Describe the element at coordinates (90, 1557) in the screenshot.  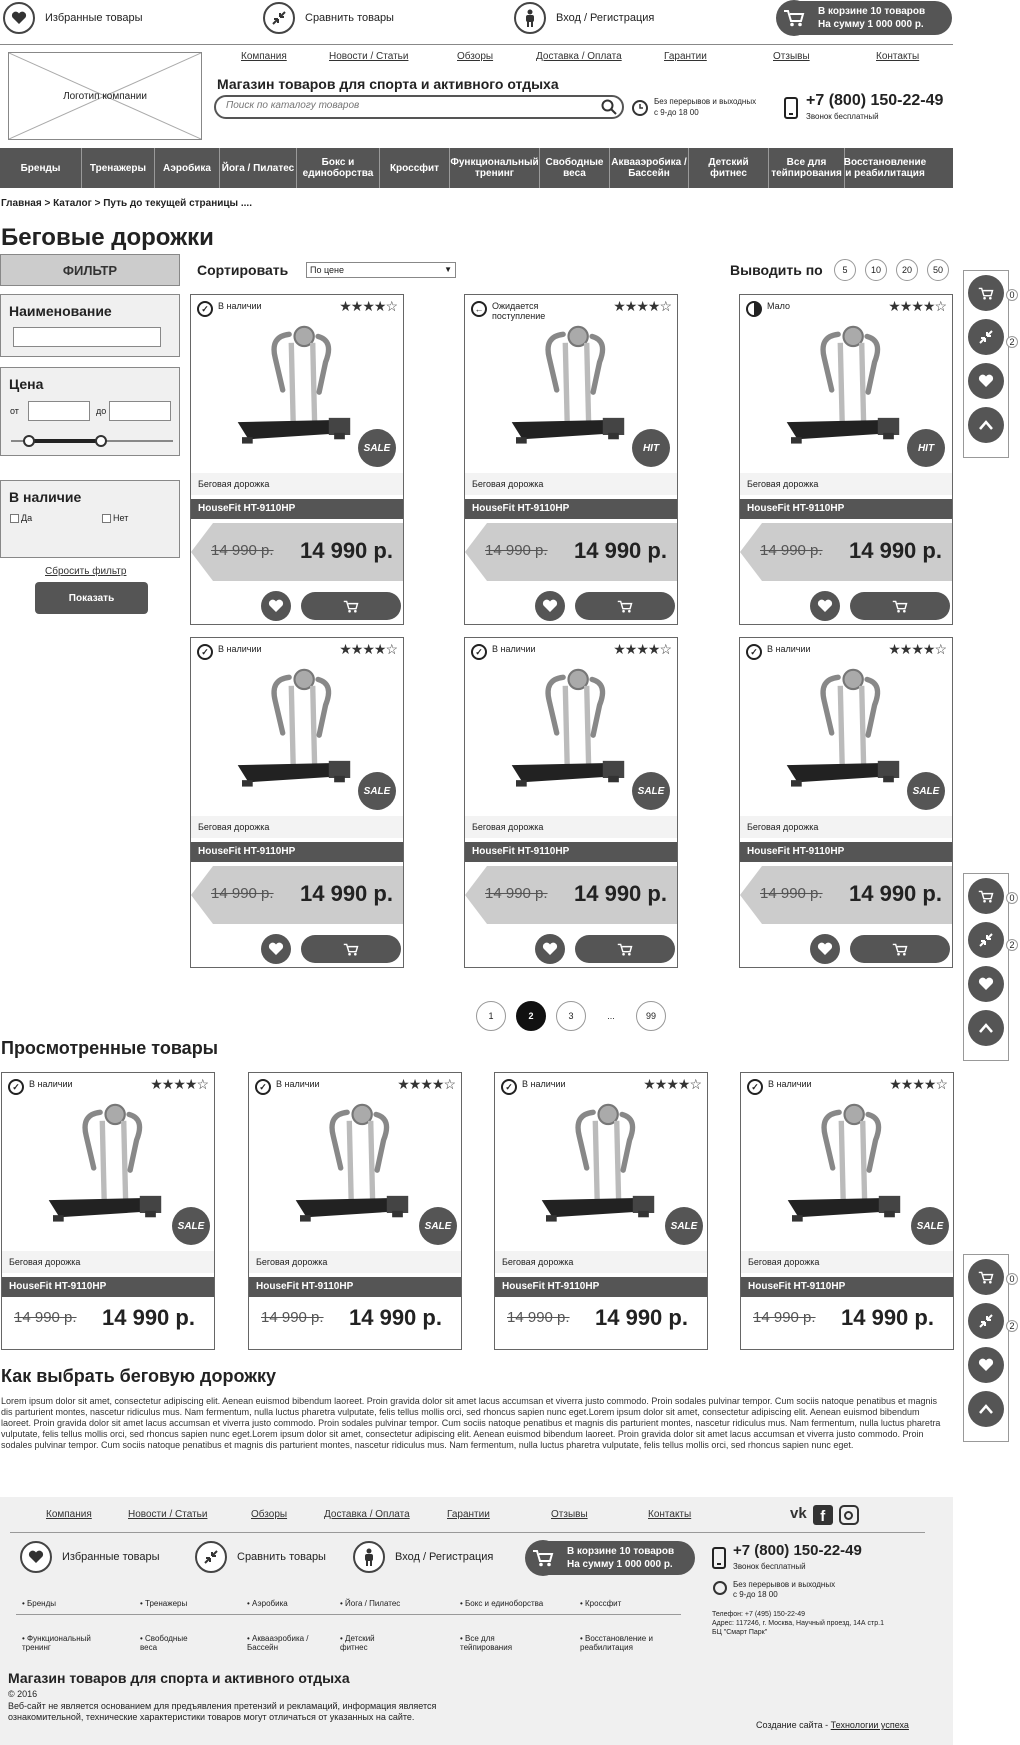
I see `footer-favorites-link: Избранные товары` at that location.